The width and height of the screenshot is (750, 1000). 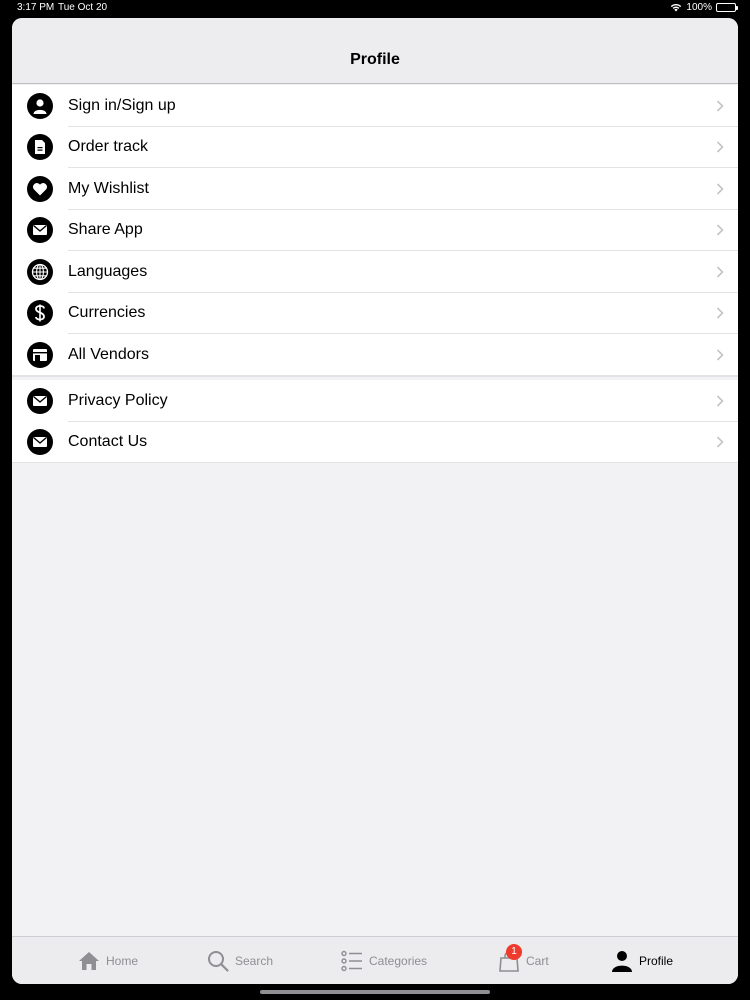 What do you see at coordinates (40, 271) in the screenshot?
I see `globe-icon` at bounding box center [40, 271].